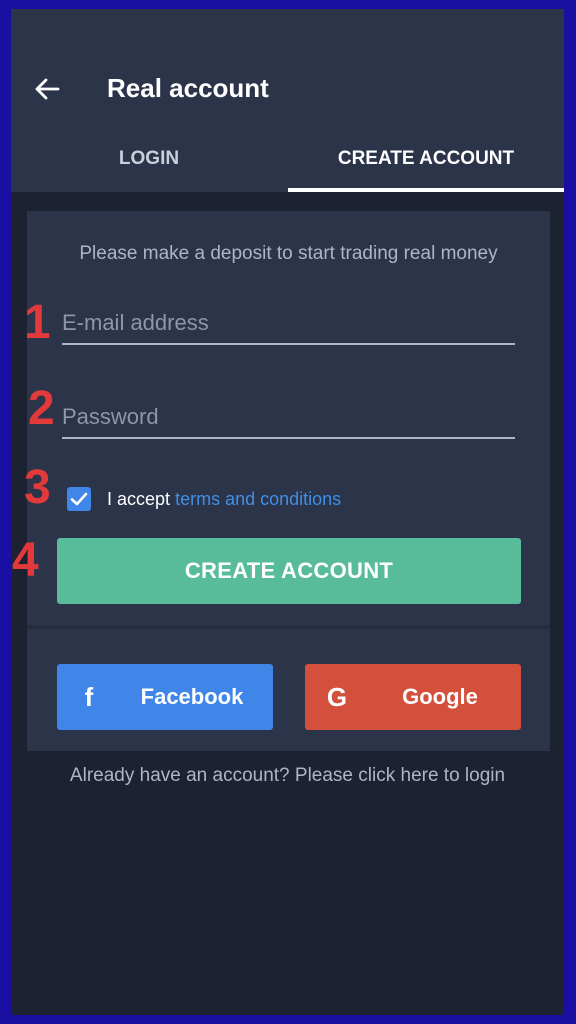  I want to click on google-icon: G, so click(337, 697).